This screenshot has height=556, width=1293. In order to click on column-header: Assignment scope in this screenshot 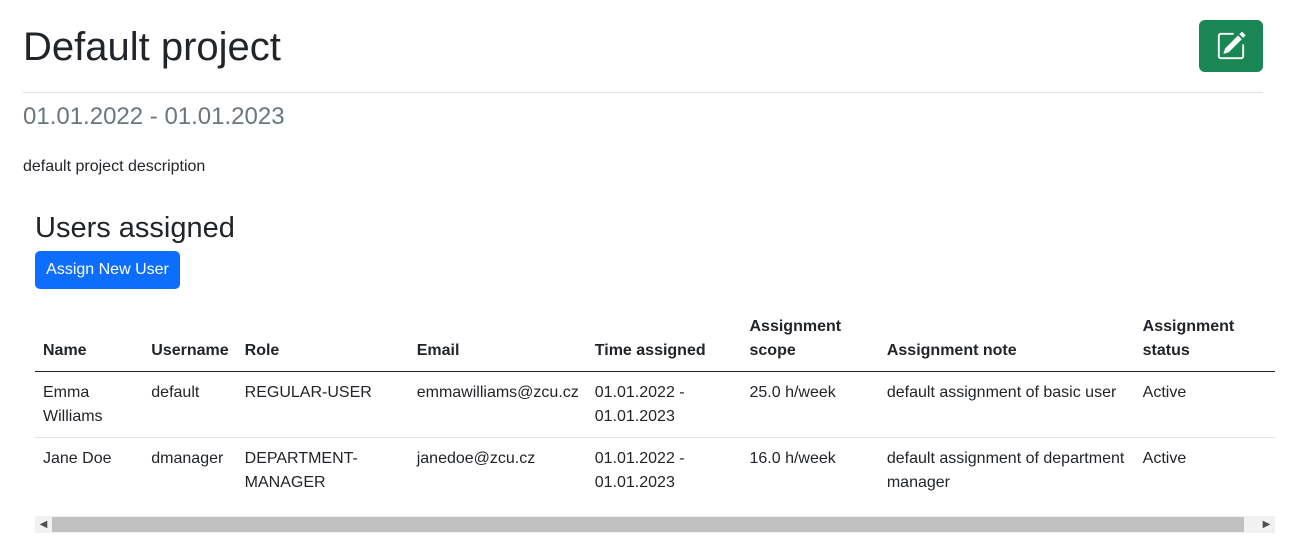, I will do `click(810, 340)`.